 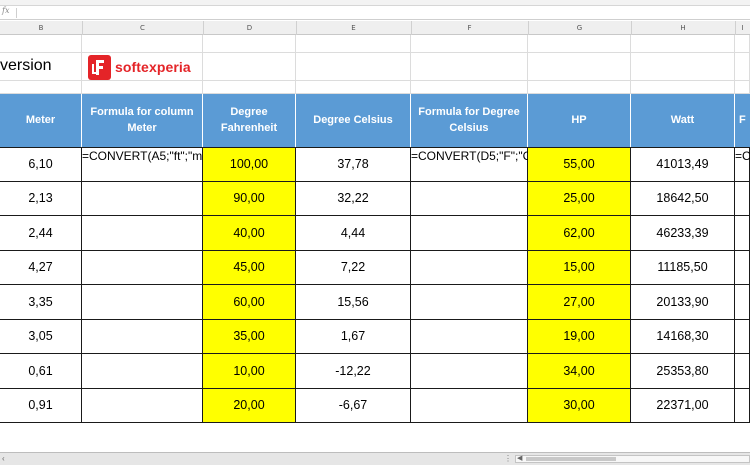 What do you see at coordinates (632, 459) in the screenshot?
I see `horizontal-scrollbar: ◀` at bounding box center [632, 459].